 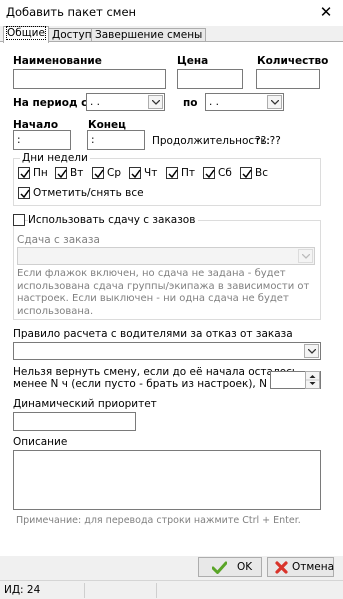 I want to click on period-to-picker: . ., so click(x=244, y=102).